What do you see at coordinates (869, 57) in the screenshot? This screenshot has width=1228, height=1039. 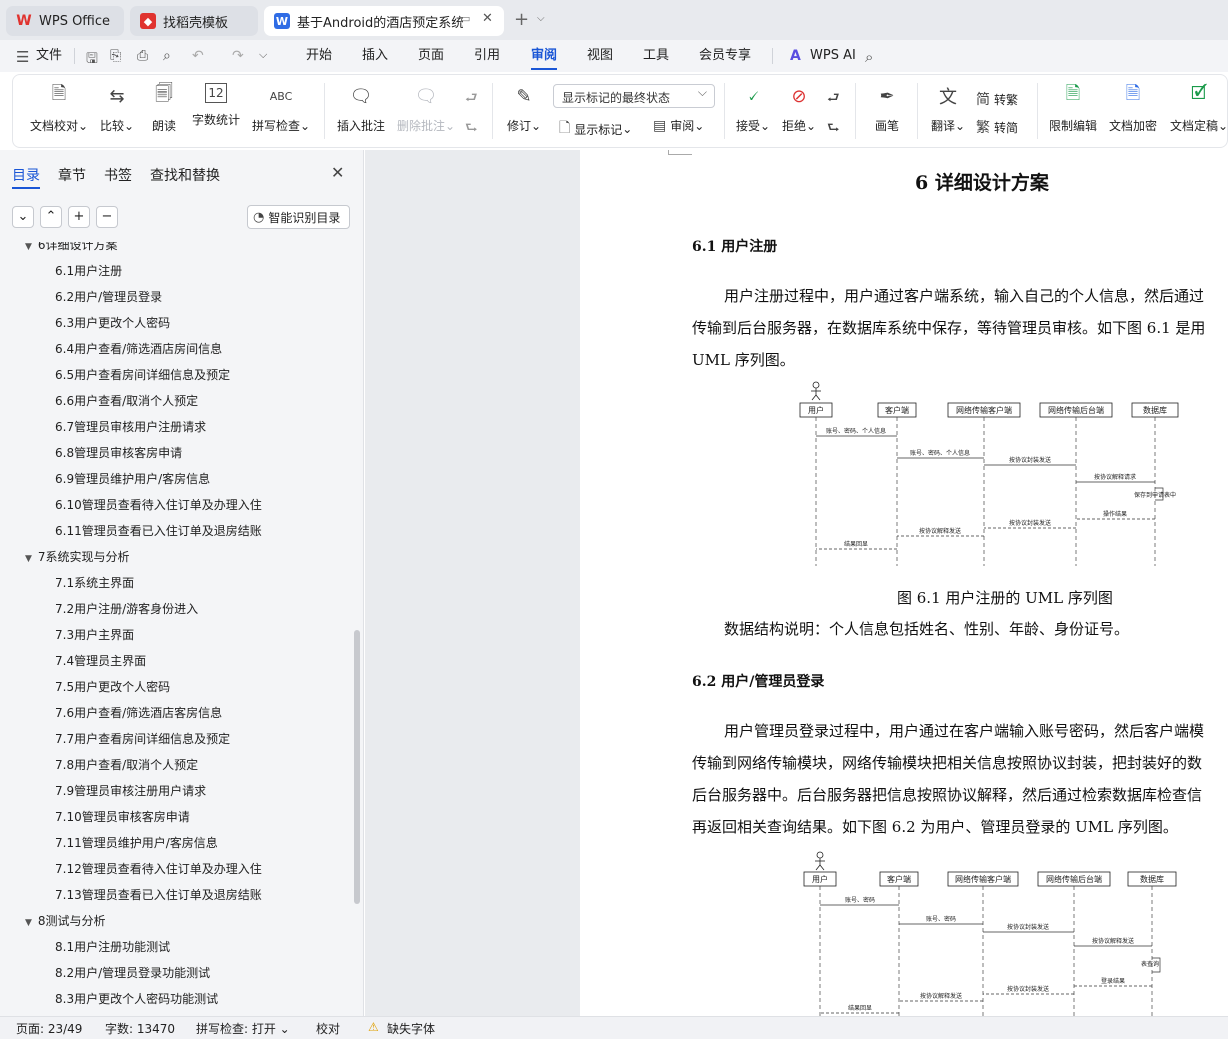 I see `search-icon: ⌕` at bounding box center [869, 57].